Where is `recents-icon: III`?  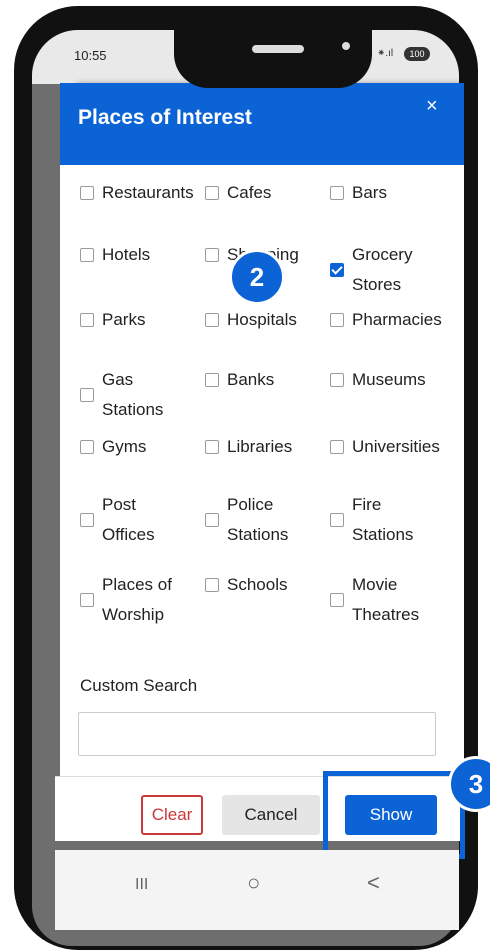
recents-icon: III is located at coordinates (141, 885).